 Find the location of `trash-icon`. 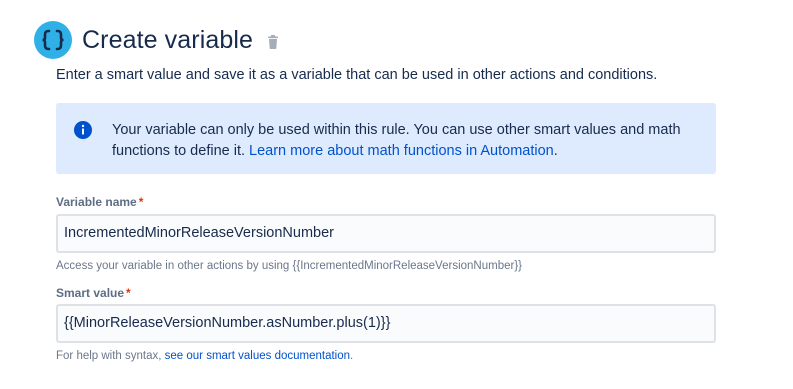

trash-icon is located at coordinates (273, 42).